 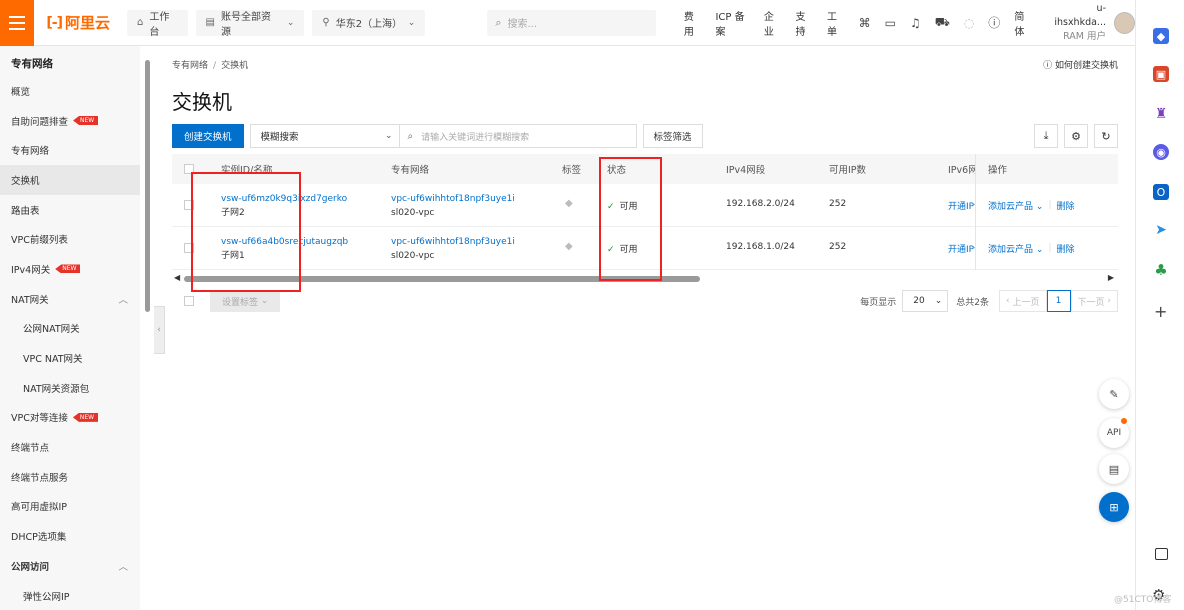 What do you see at coordinates (202, 102) in the screenshot?
I see `page-title: 交换机` at bounding box center [202, 102].